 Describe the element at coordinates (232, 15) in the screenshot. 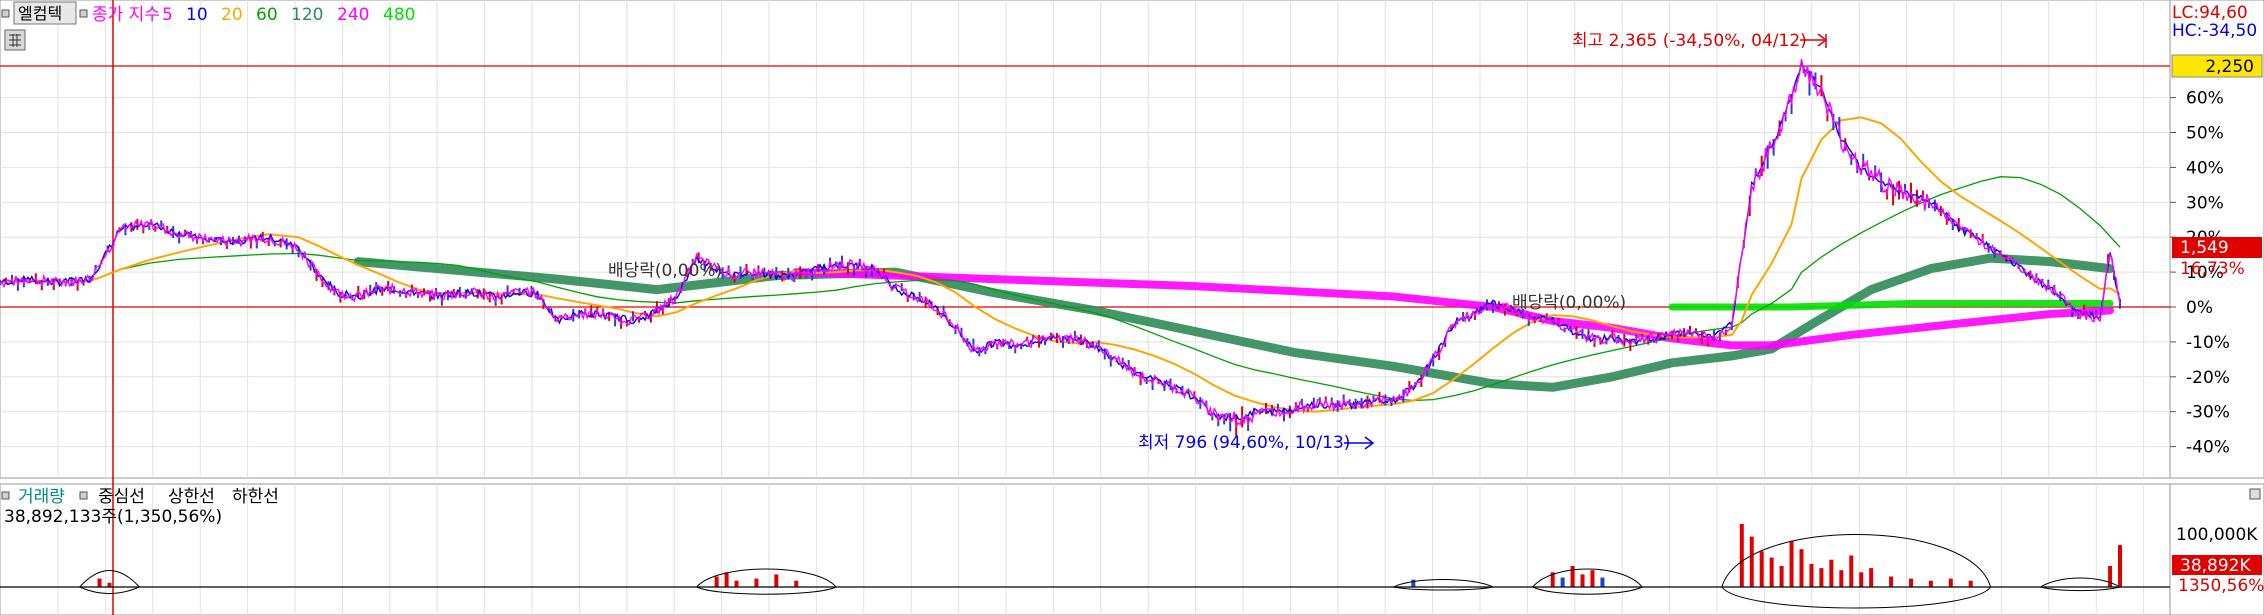

I see `ma-legend-20: 20` at that location.